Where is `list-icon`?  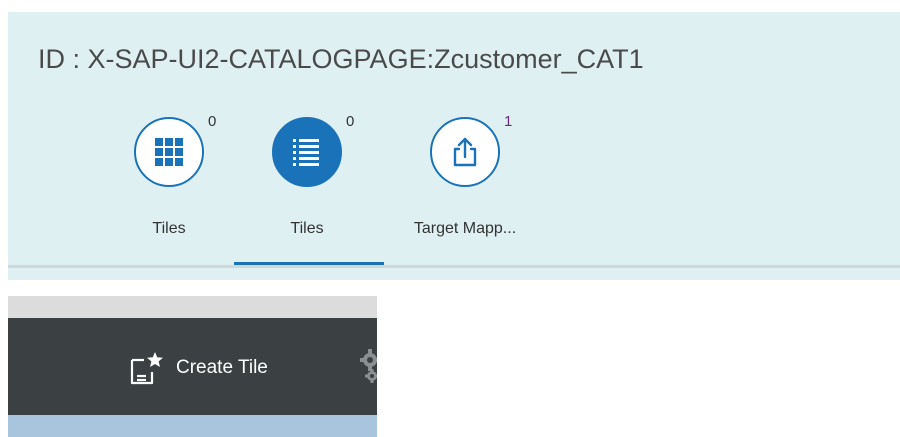
list-icon is located at coordinates (306, 152).